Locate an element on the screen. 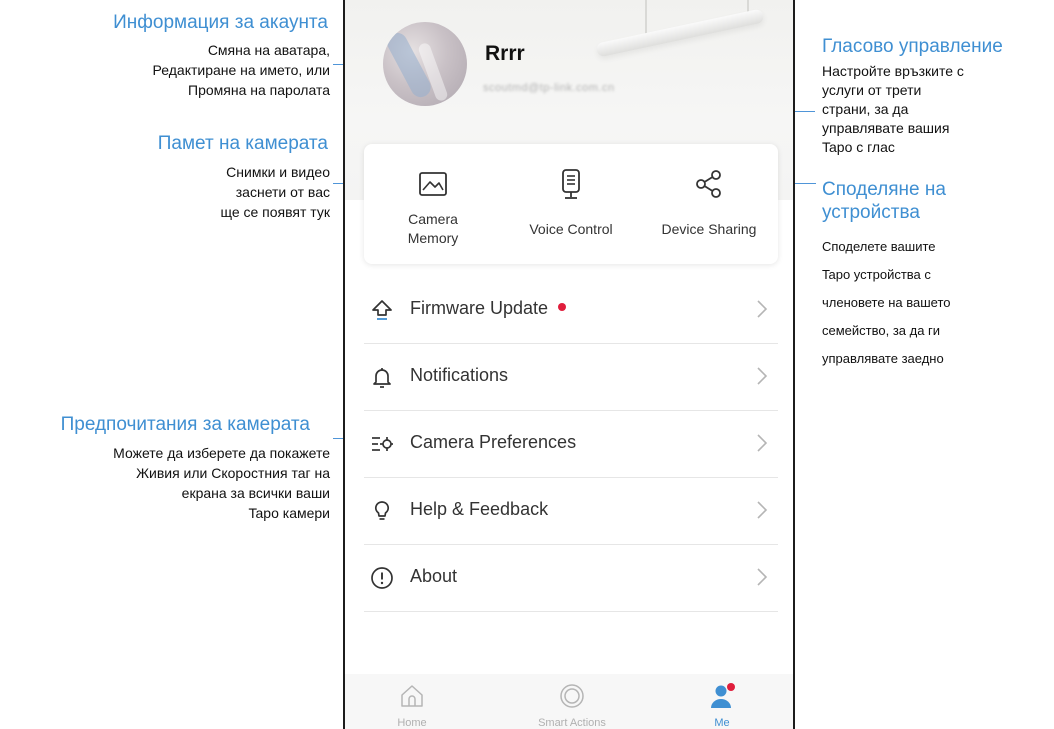  lightbulb-icon is located at coordinates (382, 510).